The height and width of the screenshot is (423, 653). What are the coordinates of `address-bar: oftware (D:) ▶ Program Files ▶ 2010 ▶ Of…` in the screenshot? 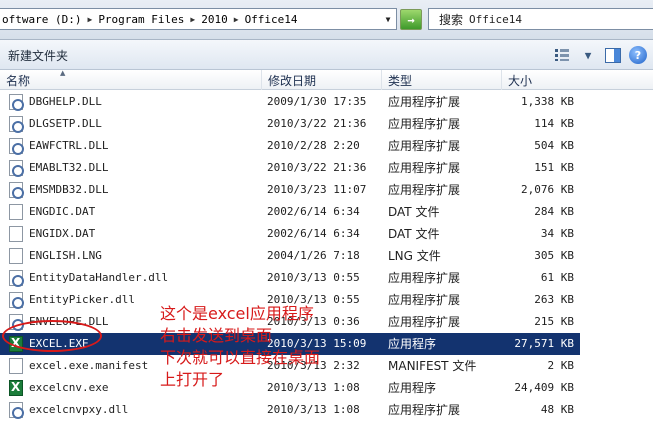 It's located at (198, 19).